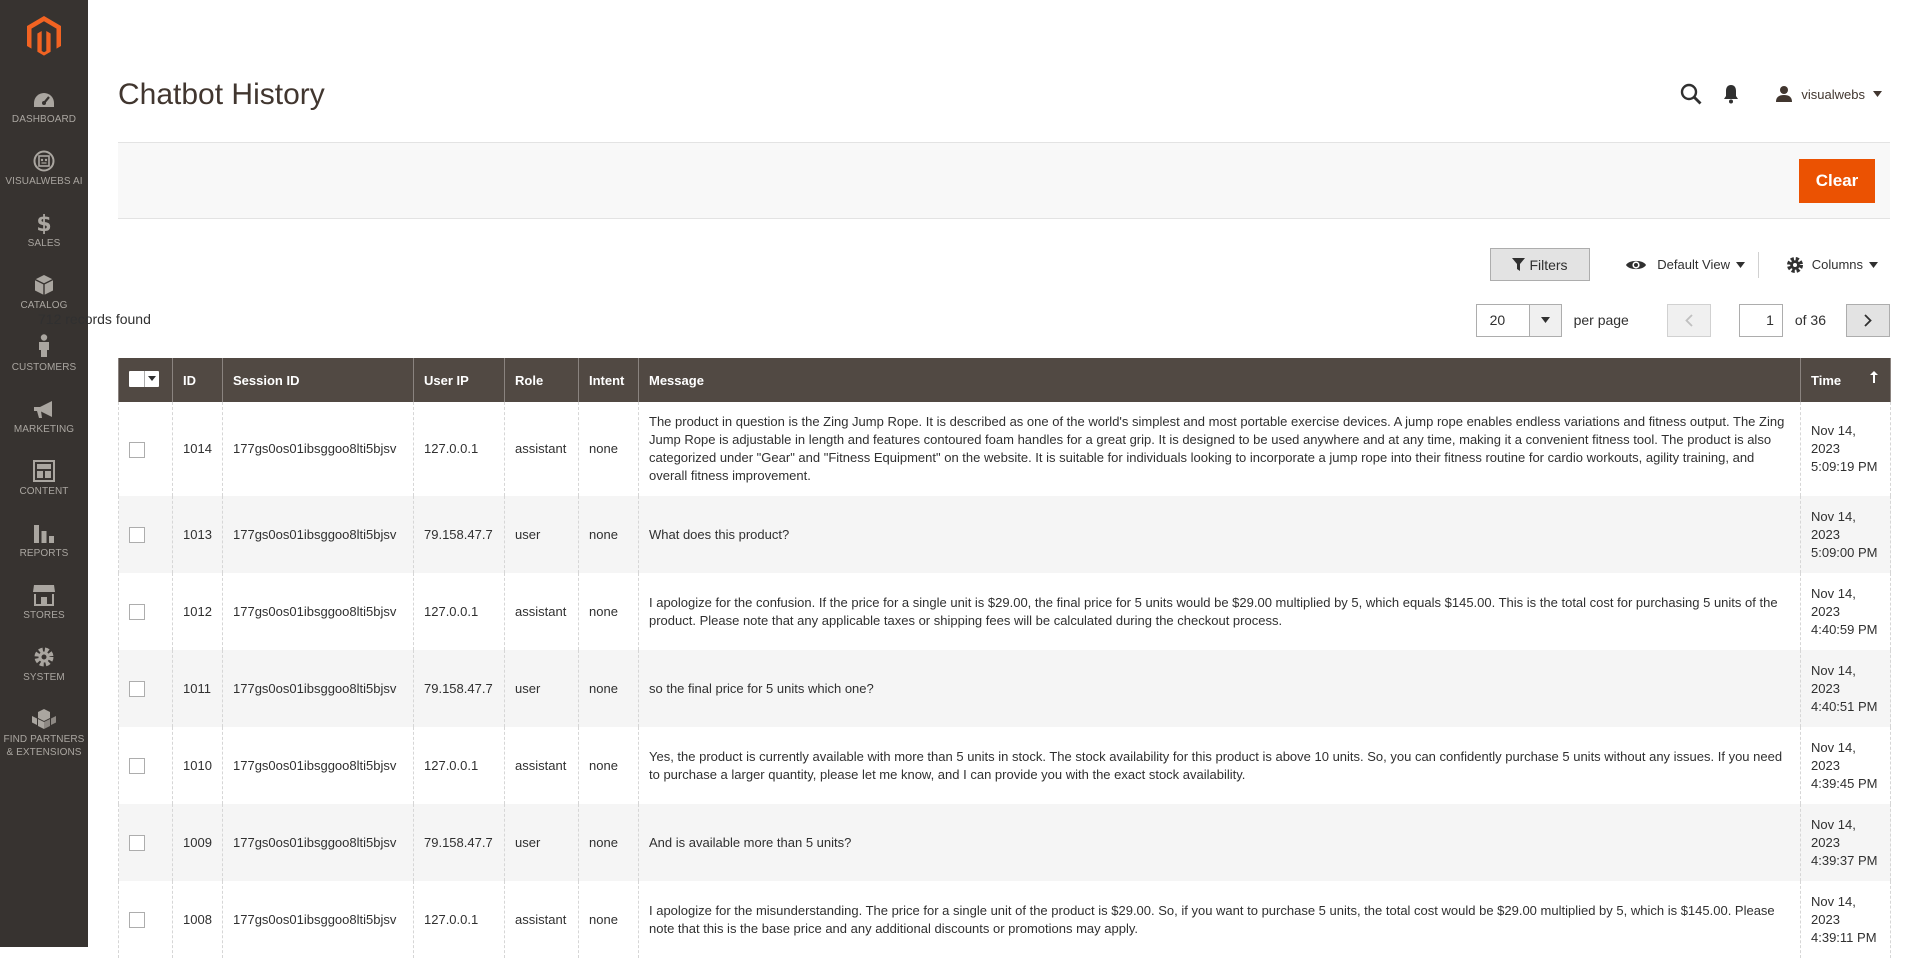  What do you see at coordinates (44, 551) in the screenshot?
I see `nav-reports: Reports` at bounding box center [44, 551].